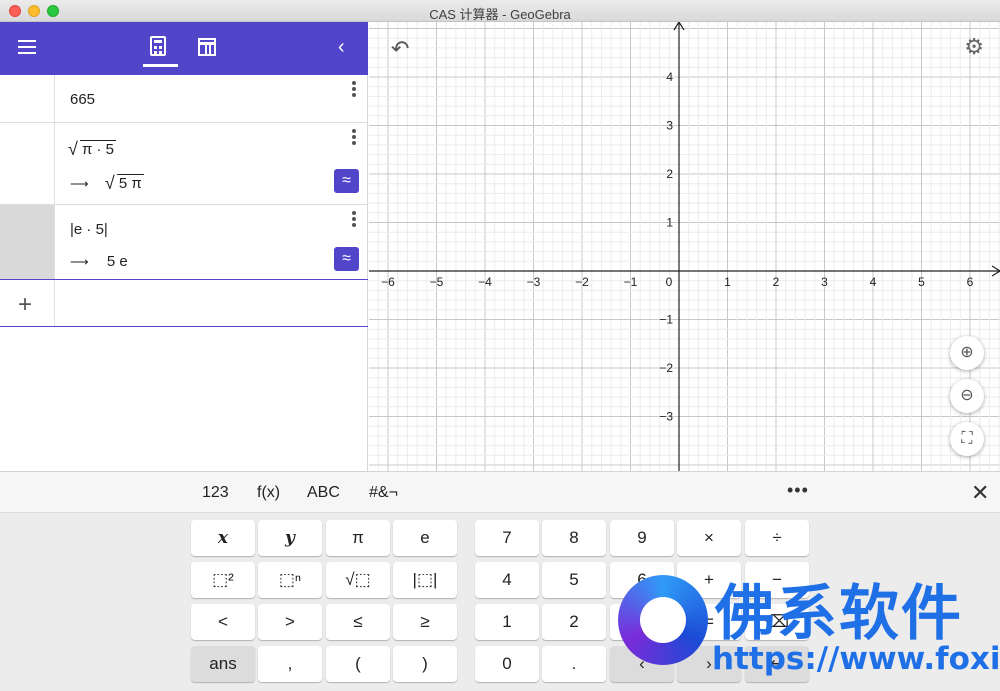 The image size is (1000, 691). I want to click on cas-row-selected: |e · 5| ⟶ 5 e ≈, so click(184, 242).